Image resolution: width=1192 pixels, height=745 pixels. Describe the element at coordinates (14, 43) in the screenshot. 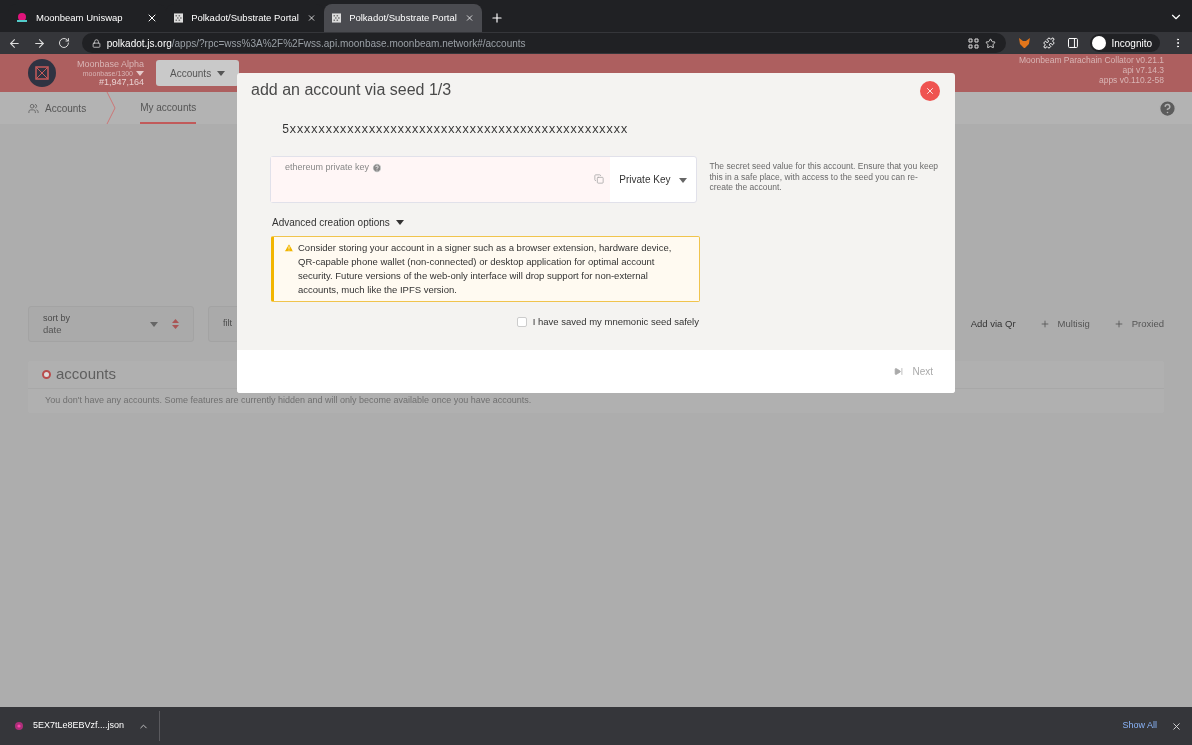

I see `back-icon` at that location.